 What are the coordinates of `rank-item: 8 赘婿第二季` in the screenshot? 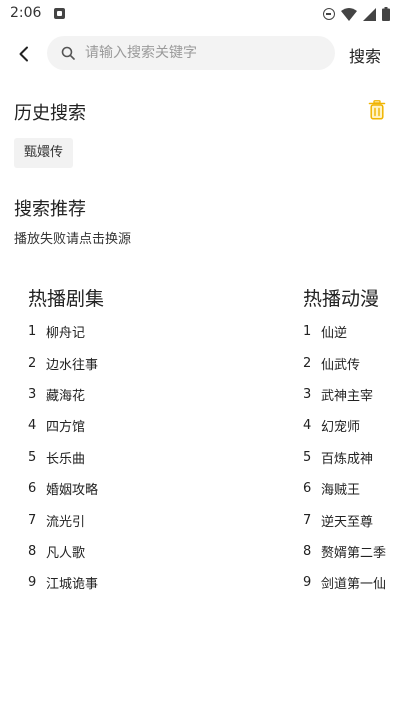 It's located at (351, 551).